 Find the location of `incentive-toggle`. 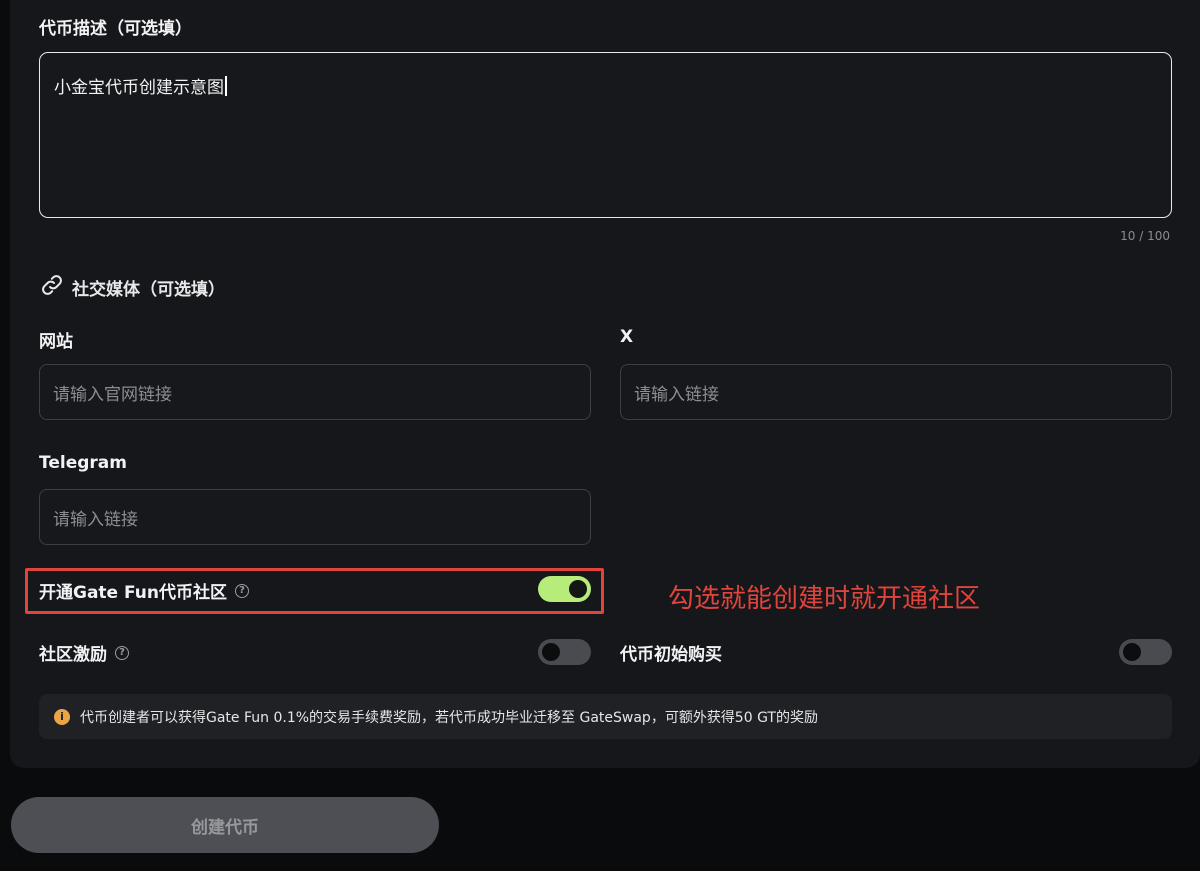

incentive-toggle is located at coordinates (564, 652).